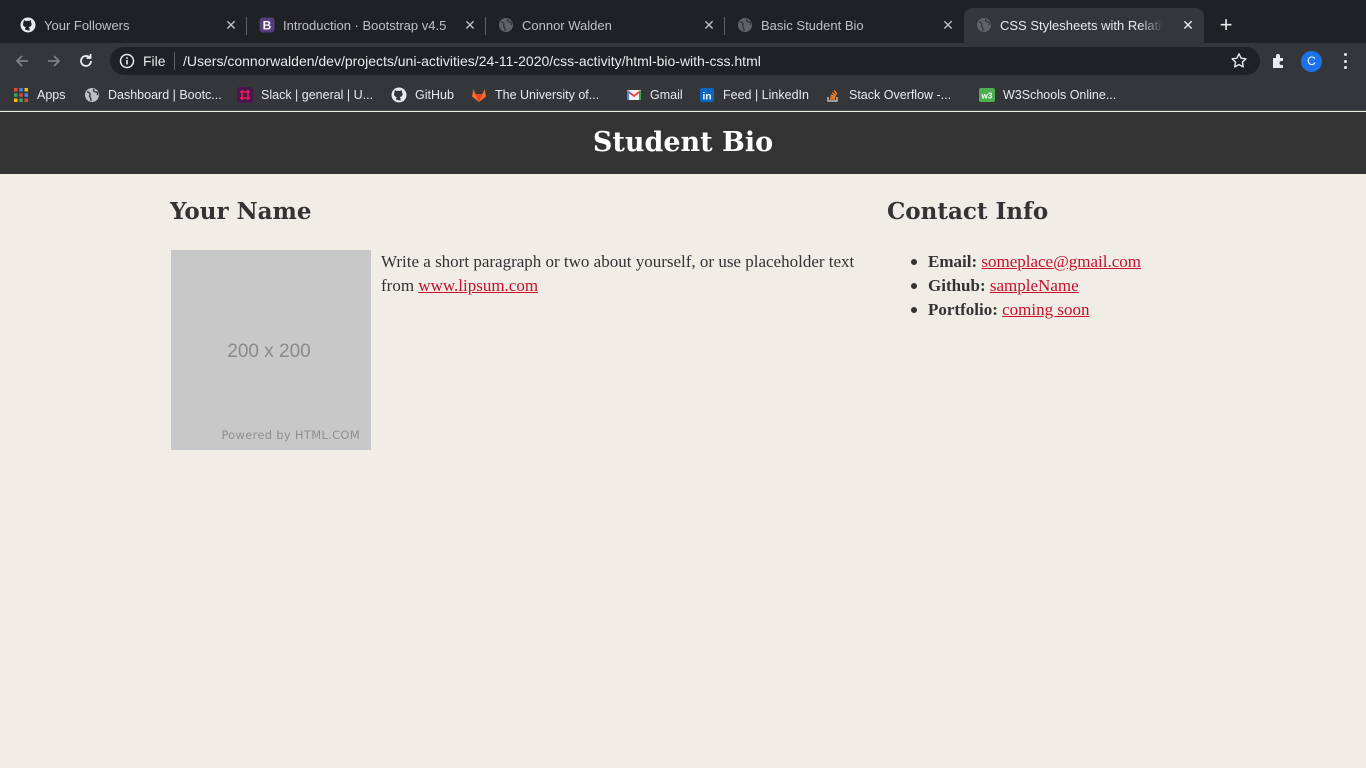 The width and height of the screenshot is (1366, 768). I want to click on more-menu-icon, so click(1345, 61).